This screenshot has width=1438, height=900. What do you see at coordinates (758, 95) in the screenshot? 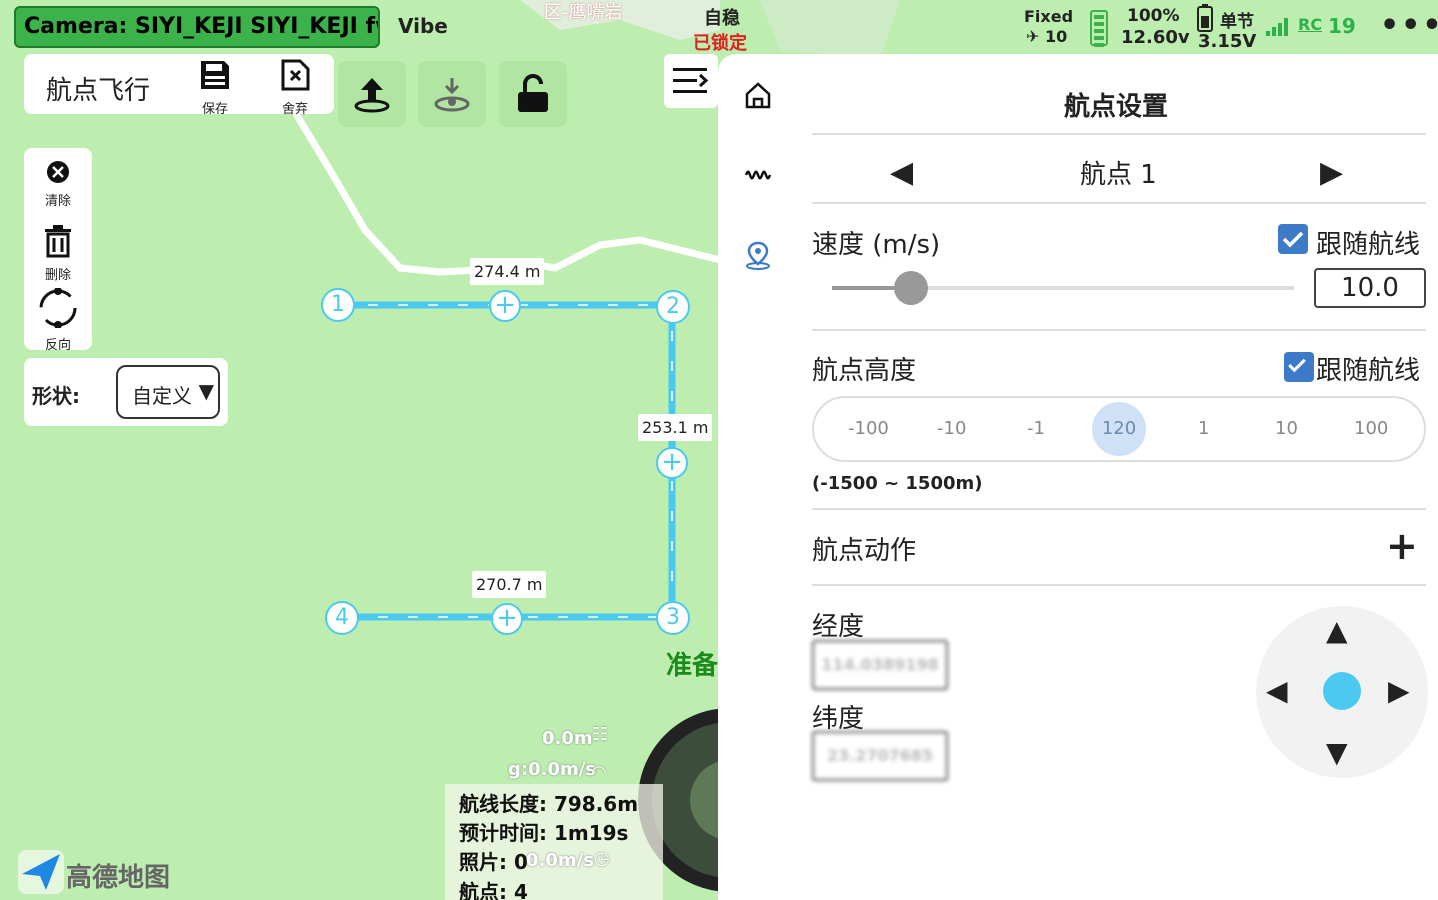
I see `home-icon` at bounding box center [758, 95].